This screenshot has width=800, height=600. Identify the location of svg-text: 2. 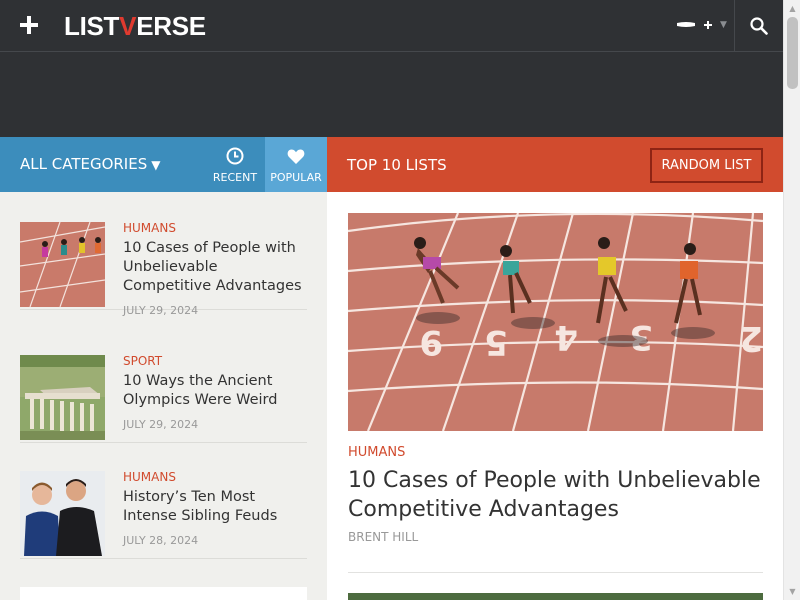
(751, 338).